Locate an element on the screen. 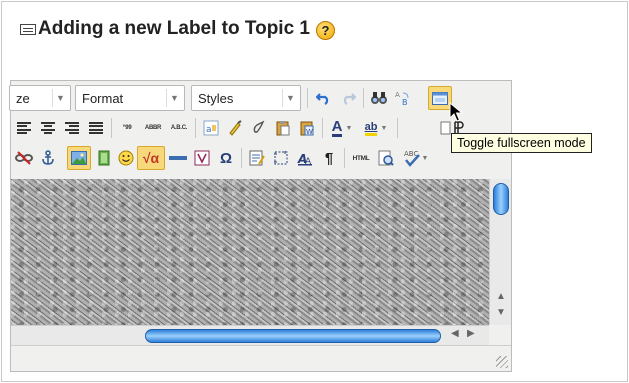 The height and width of the screenshot is (383, 629). paste-button is located at coordinates (283, 128).